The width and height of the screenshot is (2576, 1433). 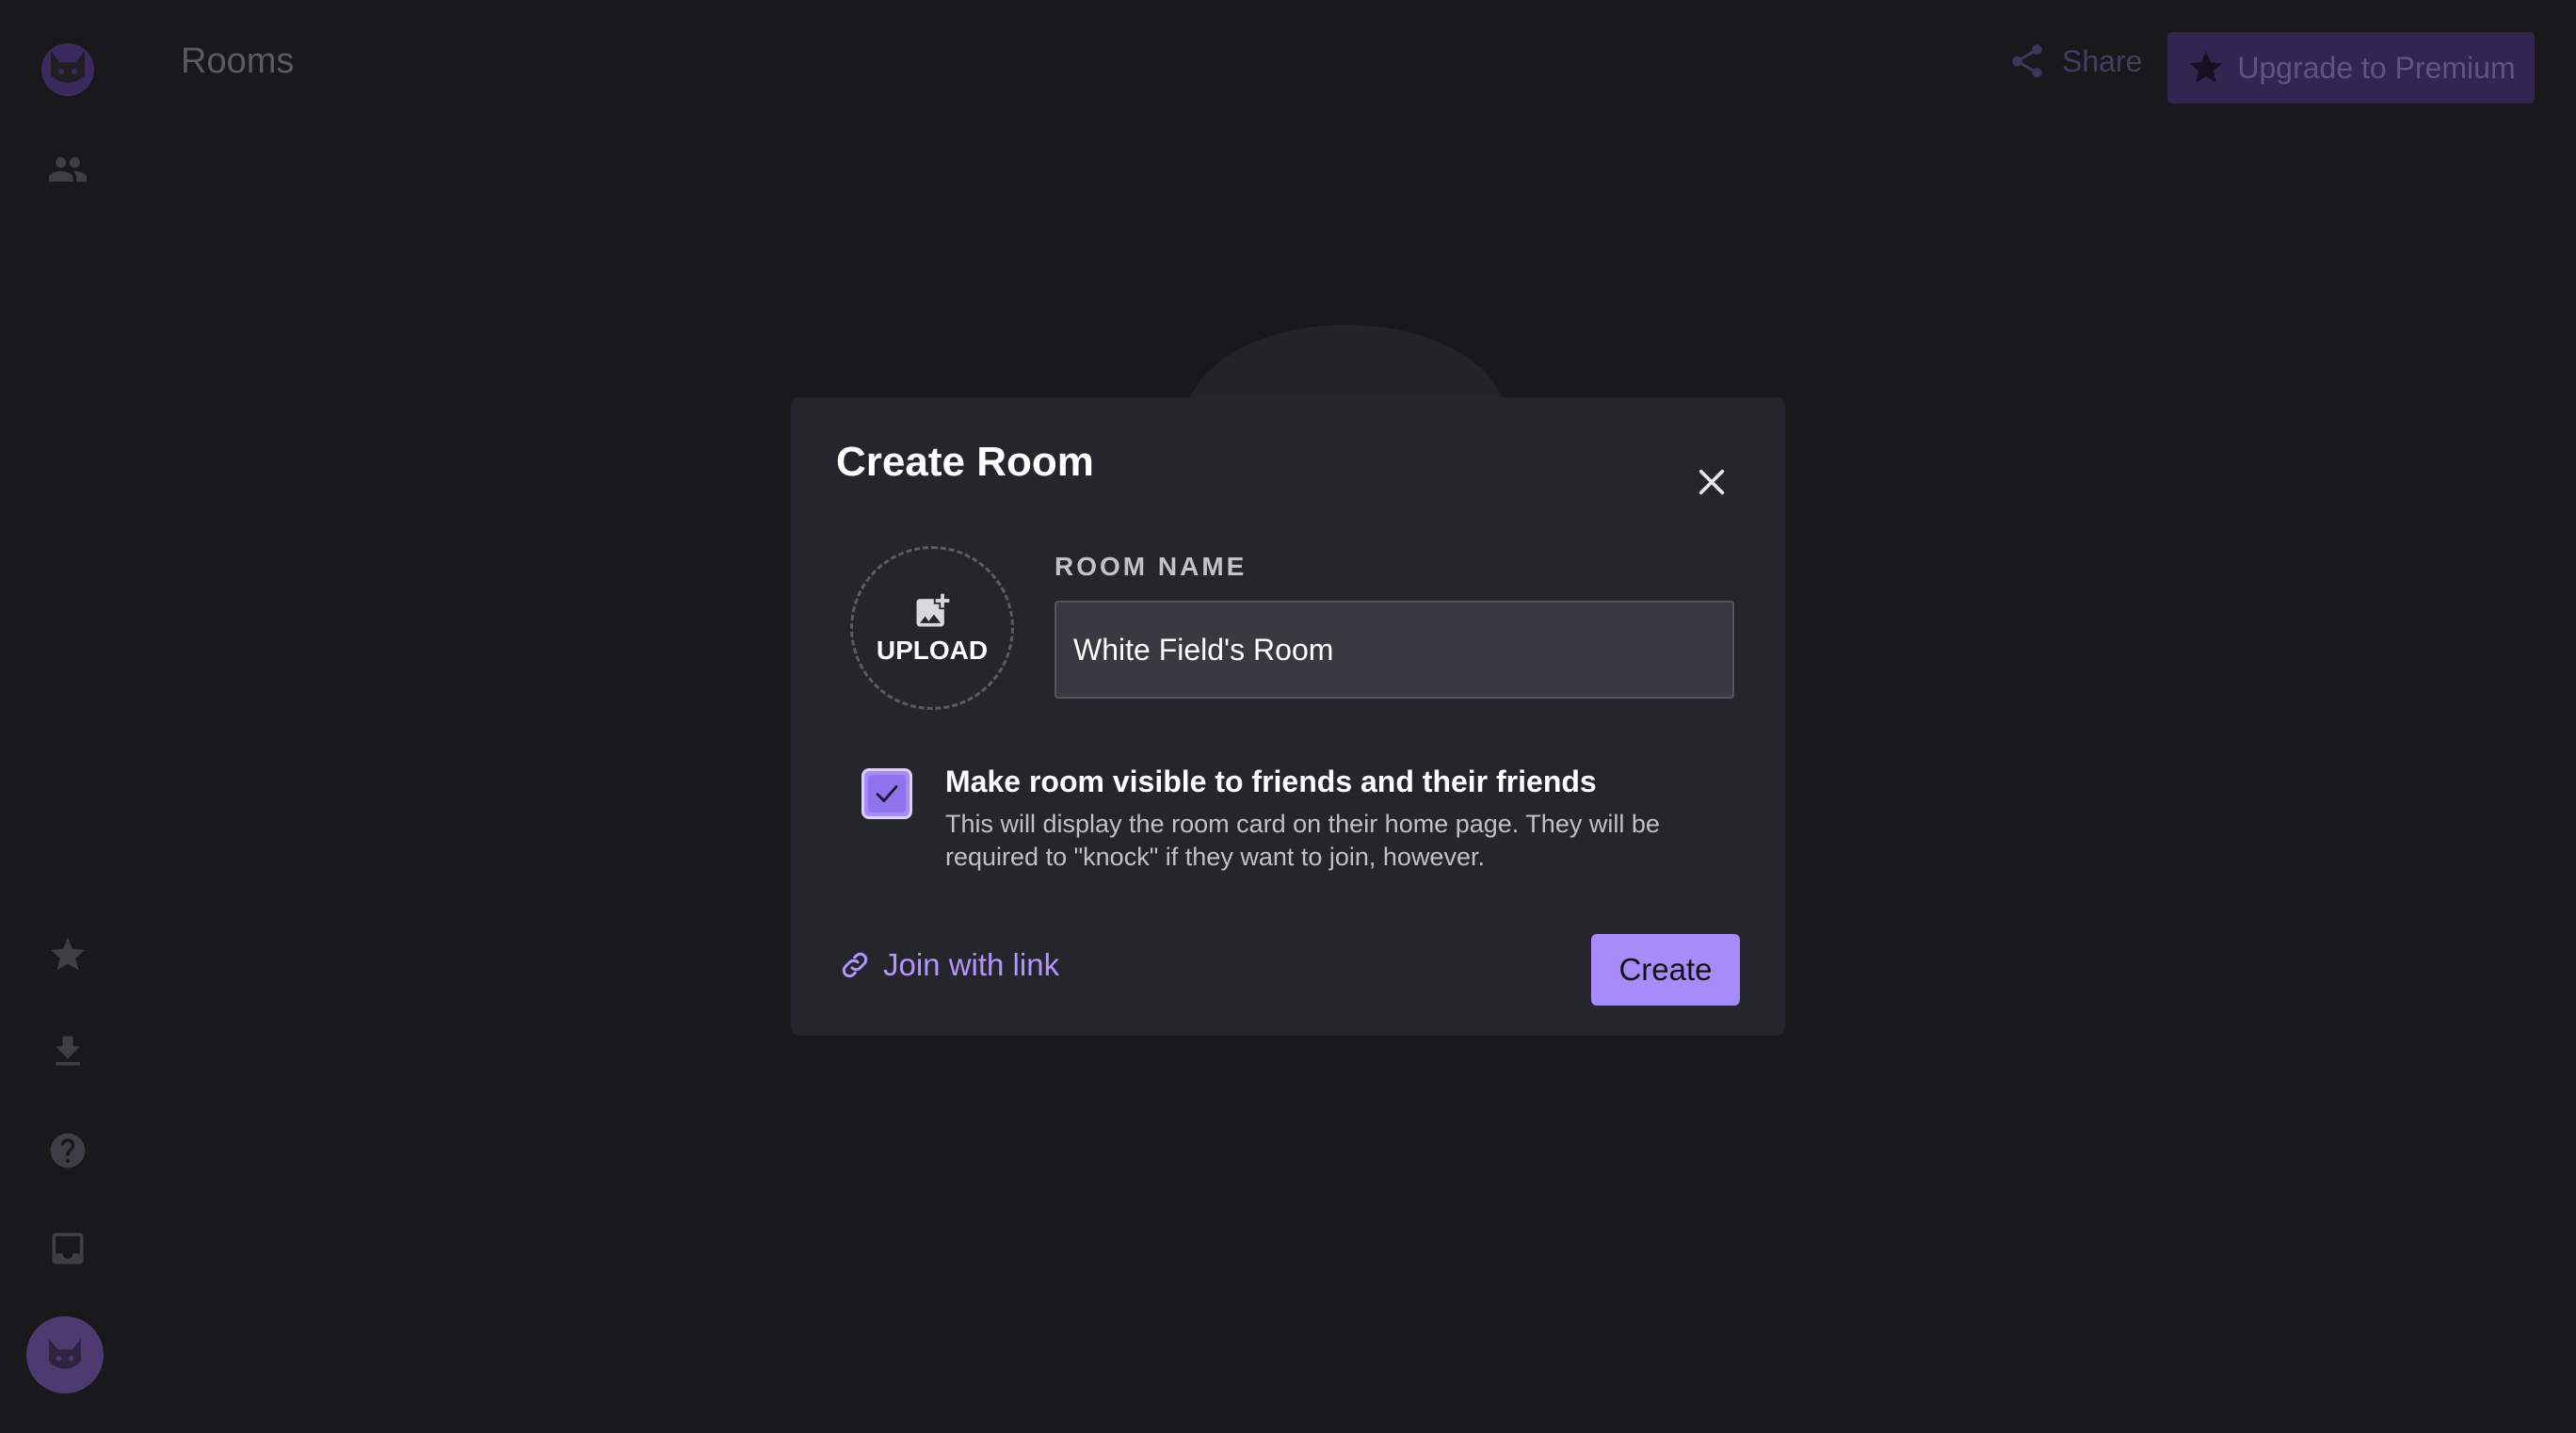 I want to click on join-link-label: Join with link, so click(x=971, y=964).